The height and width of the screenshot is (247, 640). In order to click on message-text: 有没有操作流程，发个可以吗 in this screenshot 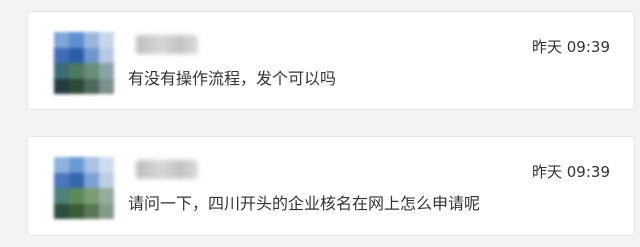, I will do `click(232, 78)`.